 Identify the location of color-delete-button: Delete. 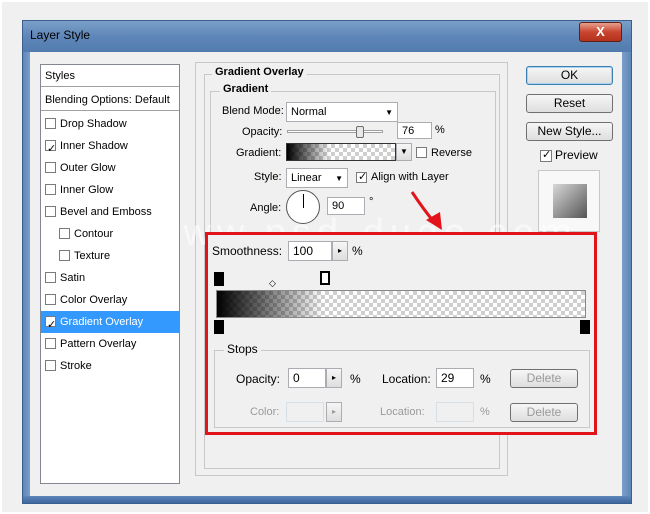
(544, 412).